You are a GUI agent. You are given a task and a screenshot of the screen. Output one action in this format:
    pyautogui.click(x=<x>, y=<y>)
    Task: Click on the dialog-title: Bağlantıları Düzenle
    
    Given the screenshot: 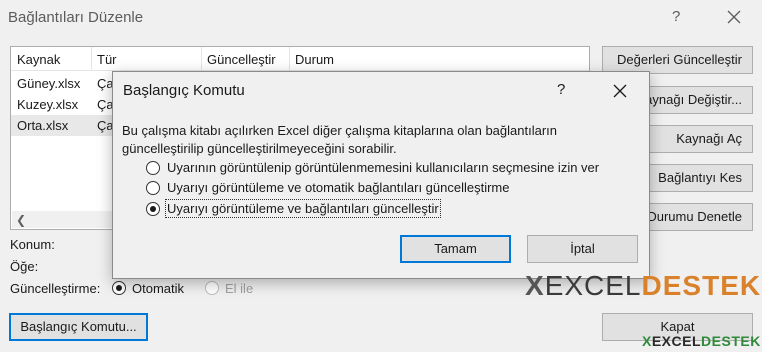 What is the action you would take?
    pyautogui.click(x=76, y=17)
    